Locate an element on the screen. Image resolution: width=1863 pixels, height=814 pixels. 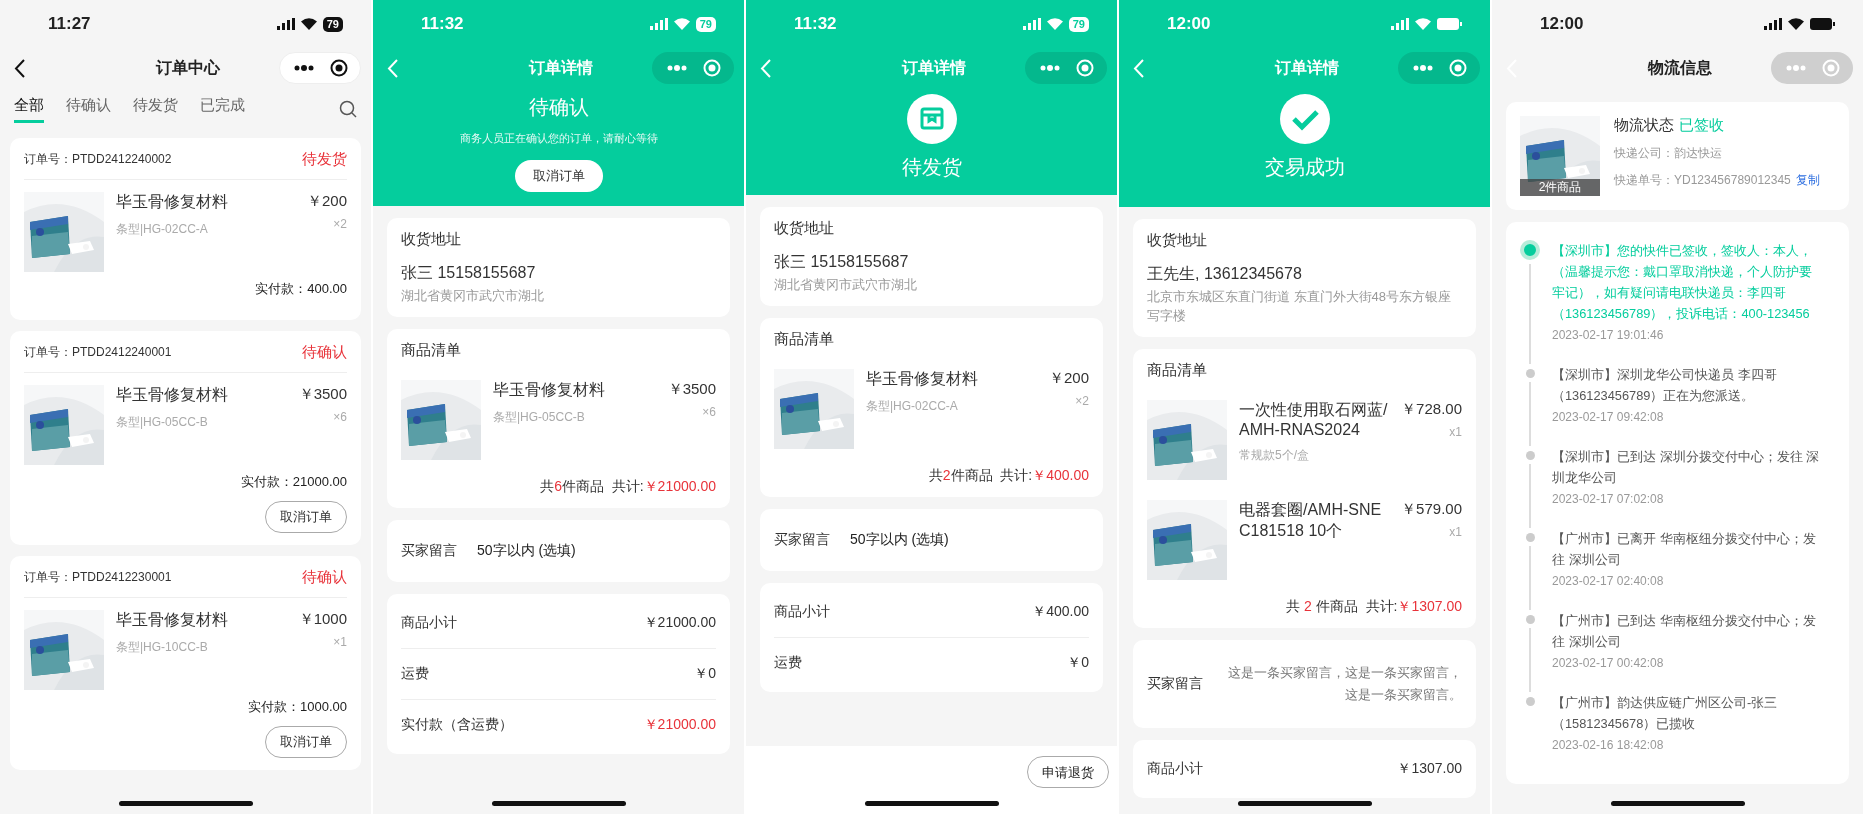
product-quantity: ×1 is located at coordinates (340, 642).